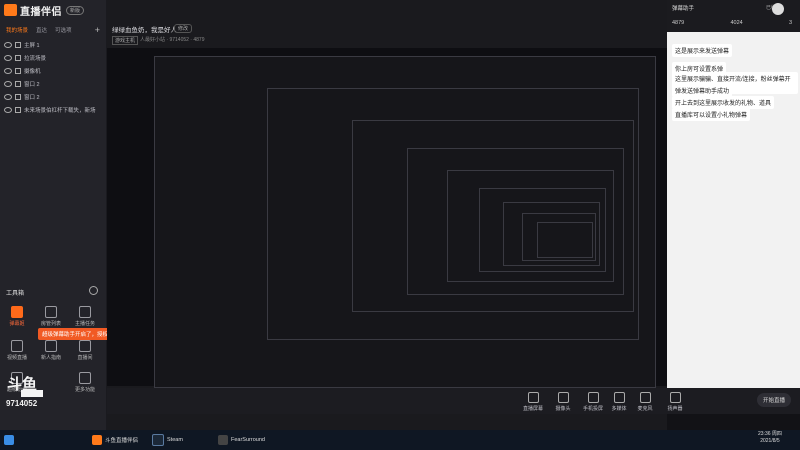 The image size is (800, 450). I want to click on danmaku-panel, so click(733, 194).